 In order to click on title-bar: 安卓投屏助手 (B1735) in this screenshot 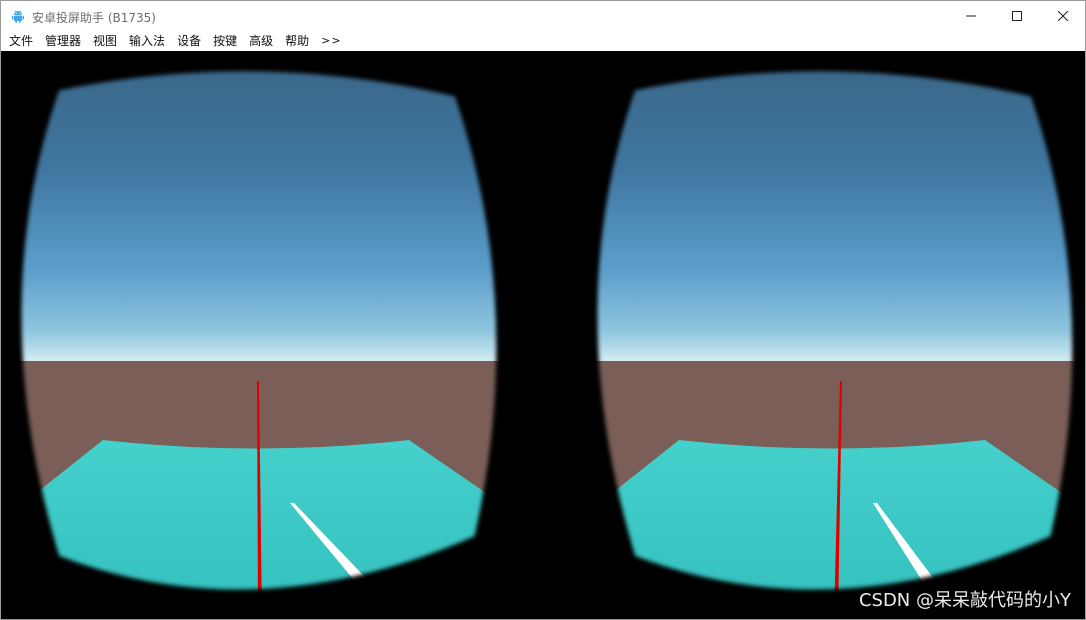, I will do `click(543, 16)`.